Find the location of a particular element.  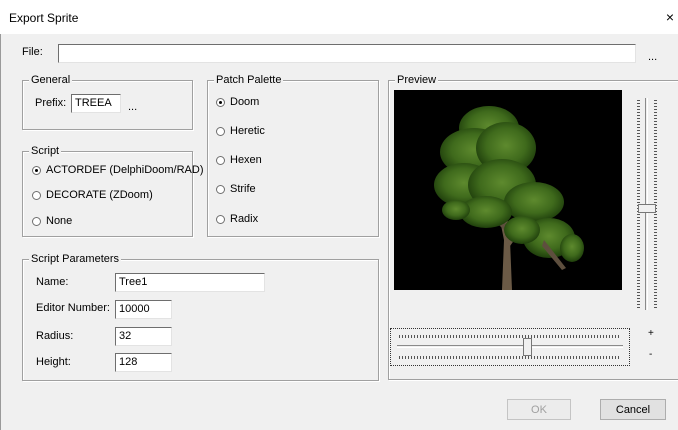

palette-option-hexen: Hexen is located at coordinates (239, 160).